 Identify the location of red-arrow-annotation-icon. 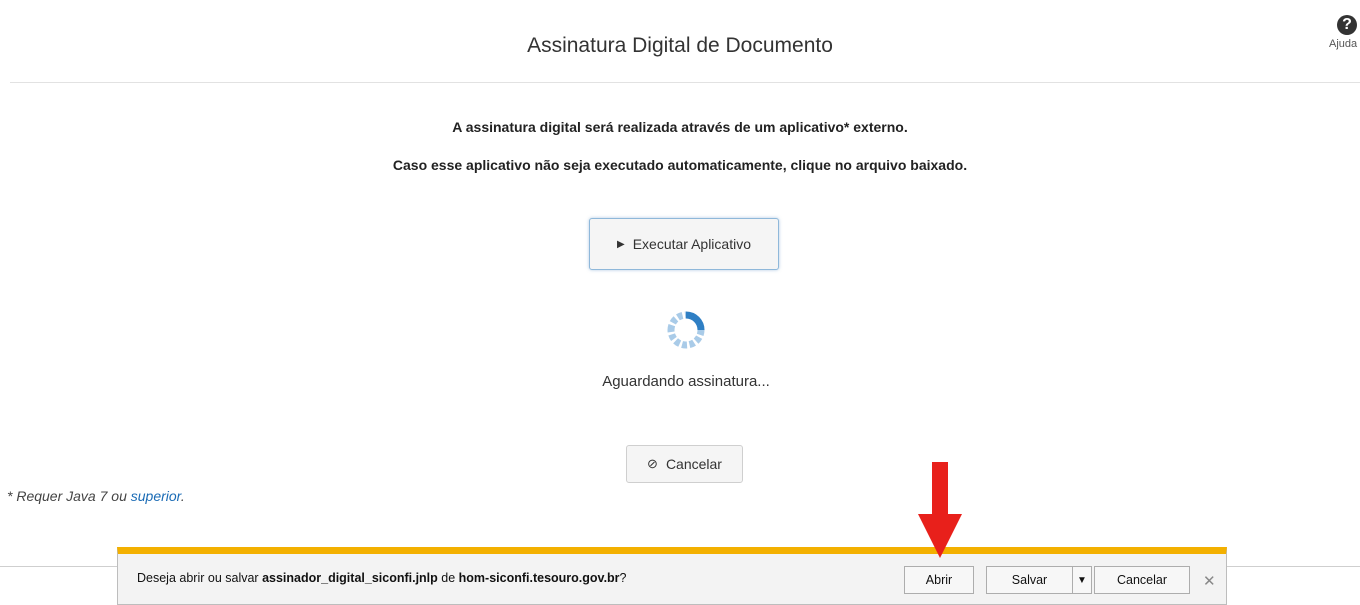
(940, 510).